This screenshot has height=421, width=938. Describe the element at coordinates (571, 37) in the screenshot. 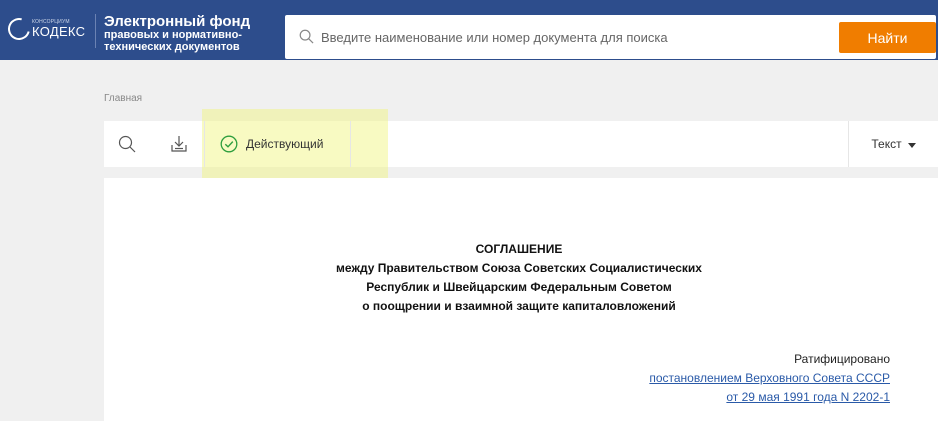

I see `search-input` at that location.